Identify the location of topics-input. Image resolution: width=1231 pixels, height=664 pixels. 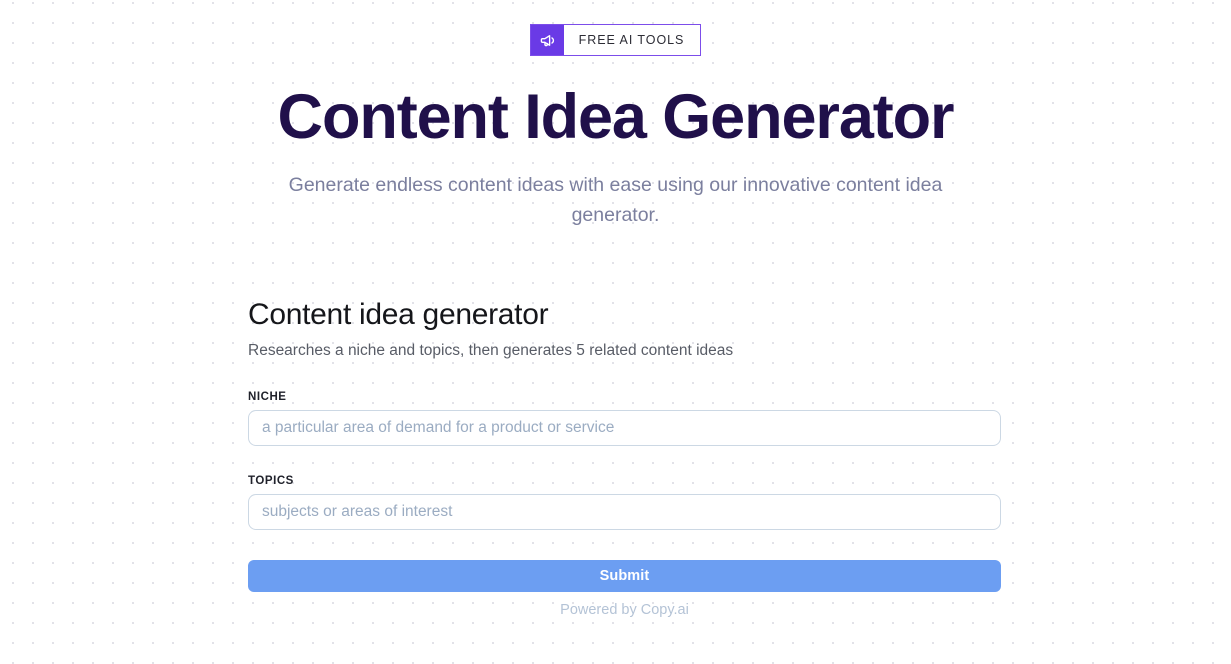
(624, 512).